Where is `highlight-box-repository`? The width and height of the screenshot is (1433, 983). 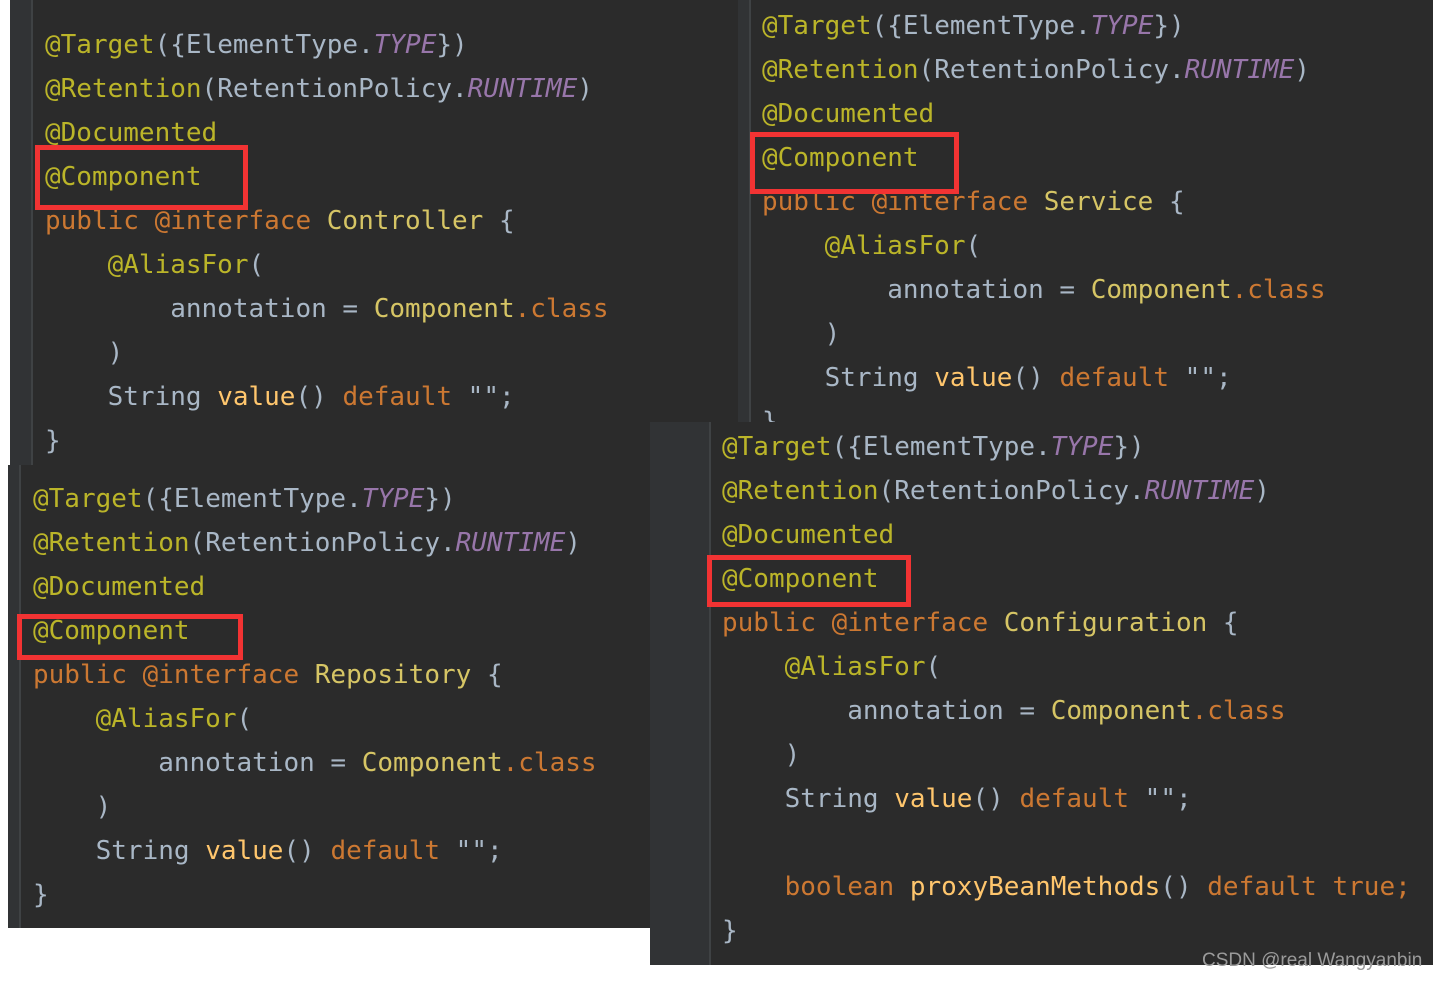
highlight-box-repository is located at coordinates (130, 637).